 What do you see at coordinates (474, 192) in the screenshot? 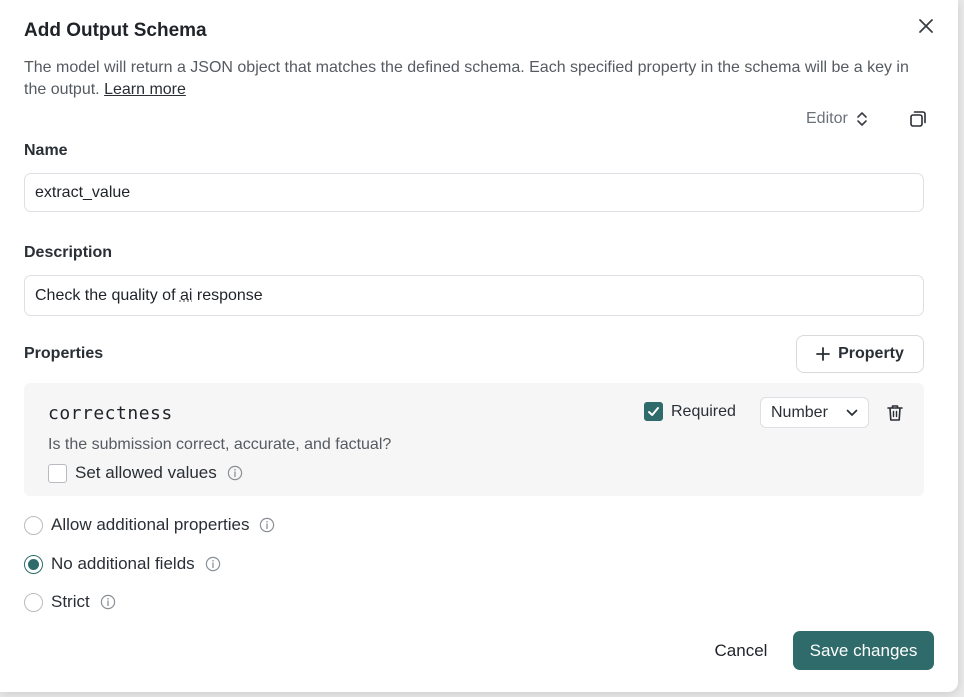
I see `name-input: extract_value` at bounding box center [474, 192].